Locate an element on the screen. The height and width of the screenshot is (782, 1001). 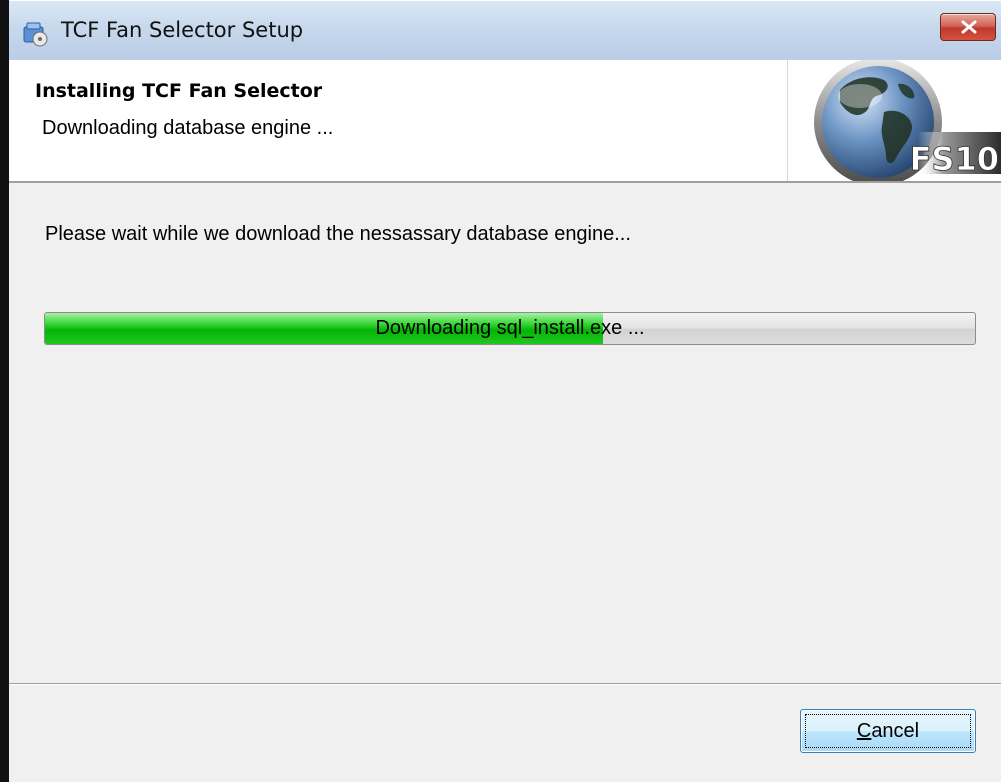
setup-installer-icon is located at coordinates (35, 33).